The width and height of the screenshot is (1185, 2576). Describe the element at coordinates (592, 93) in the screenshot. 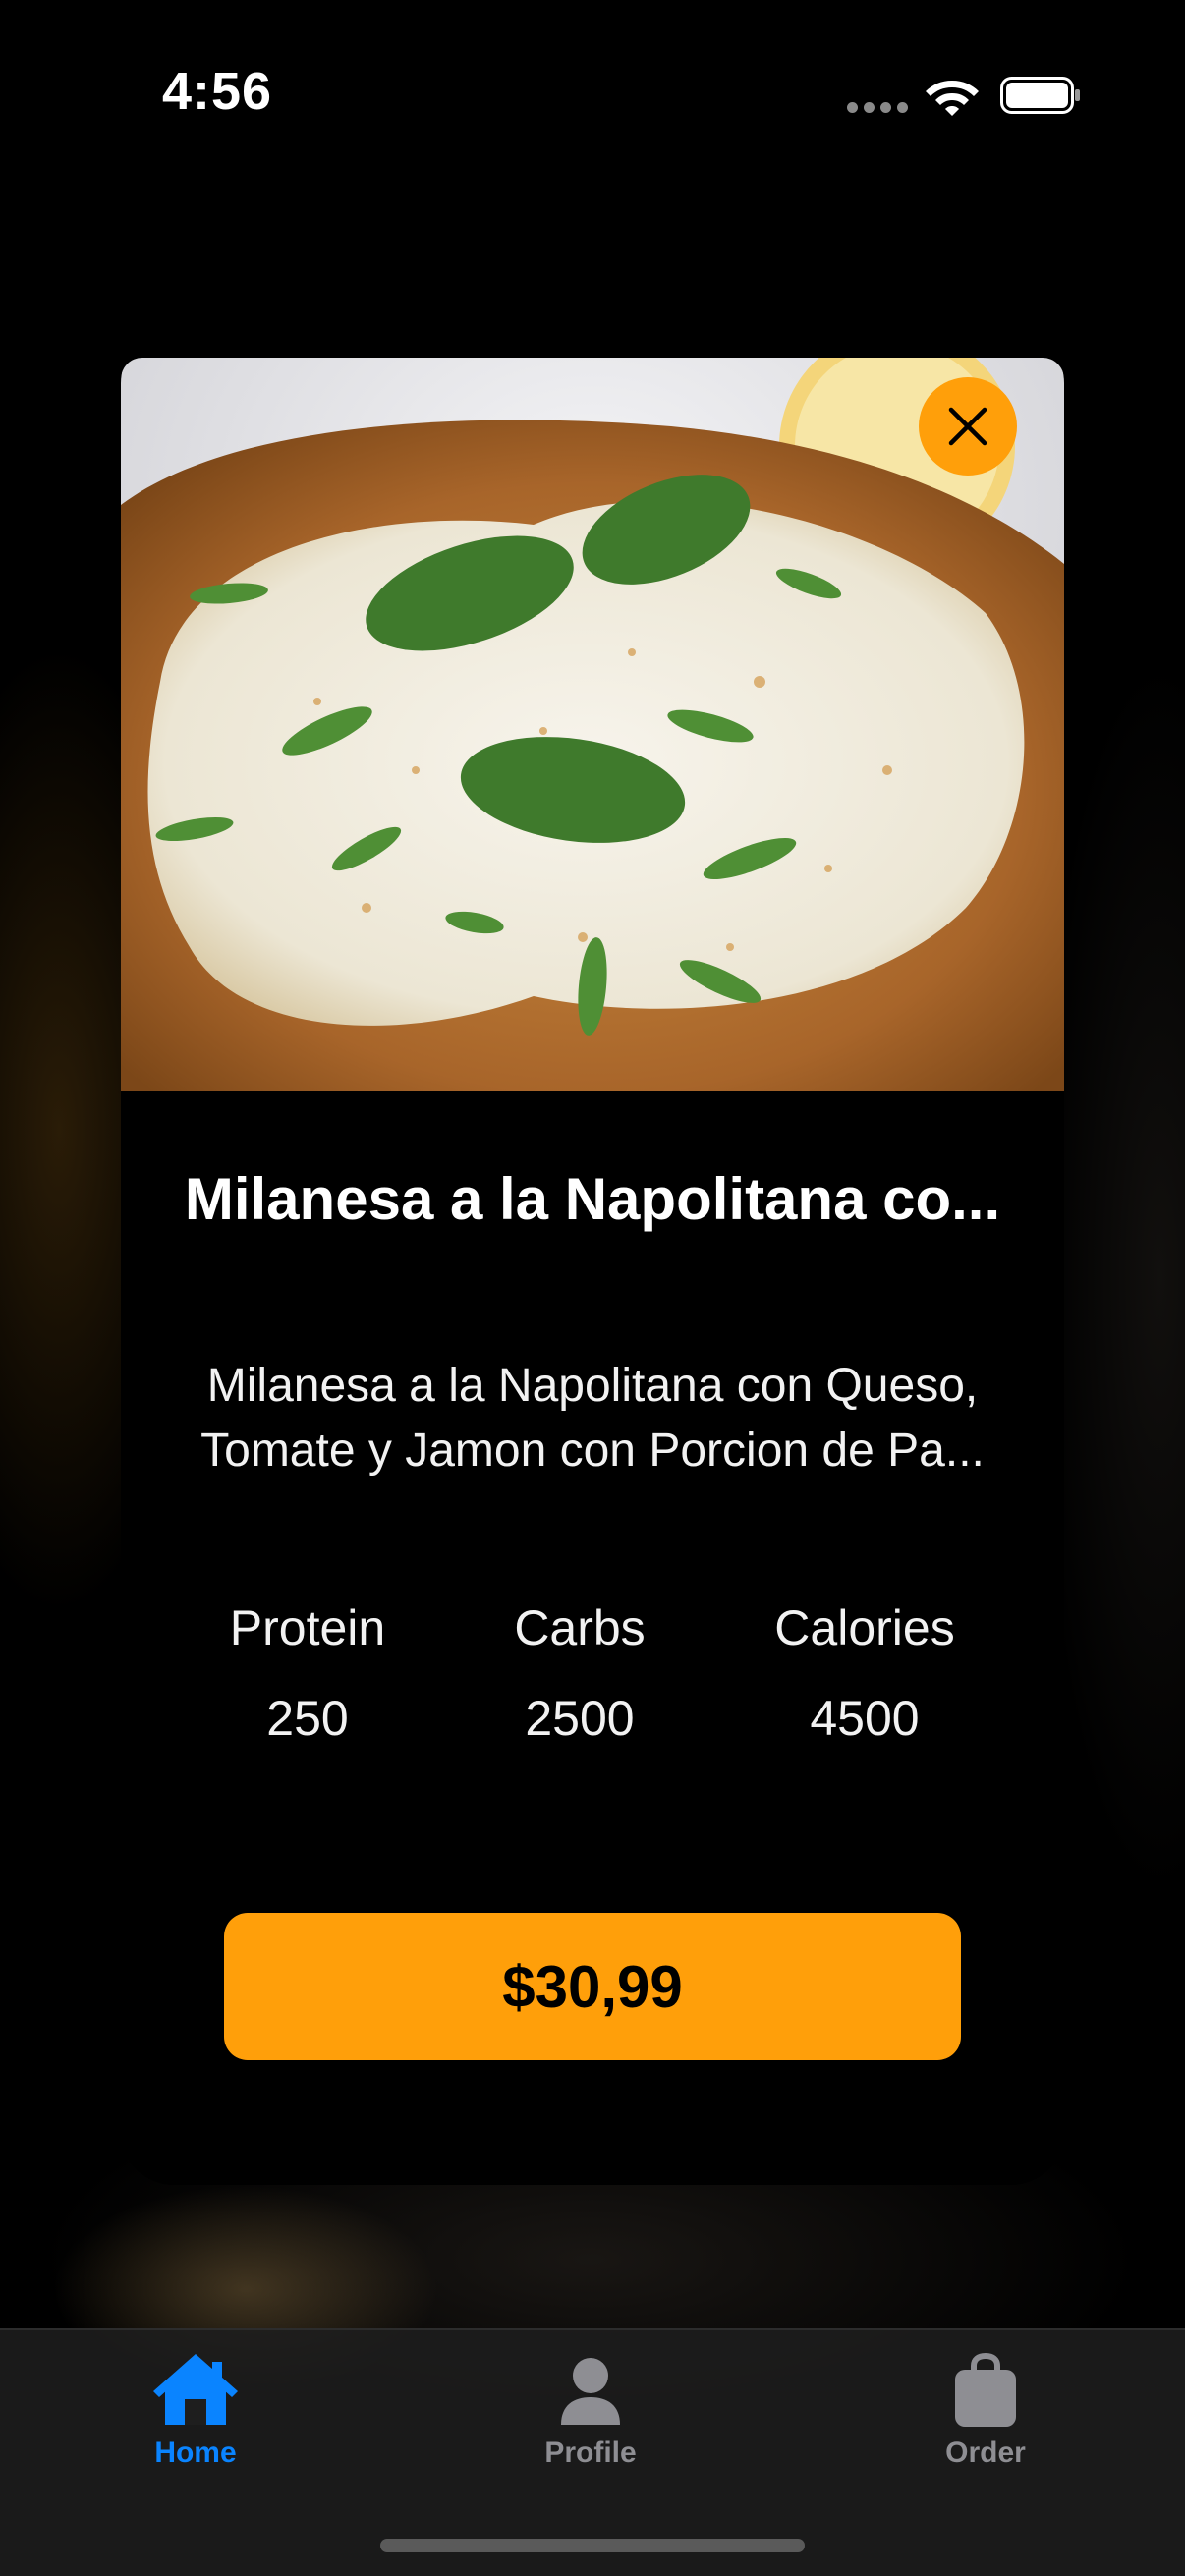

I see `status-bar: 4:56` at that location.